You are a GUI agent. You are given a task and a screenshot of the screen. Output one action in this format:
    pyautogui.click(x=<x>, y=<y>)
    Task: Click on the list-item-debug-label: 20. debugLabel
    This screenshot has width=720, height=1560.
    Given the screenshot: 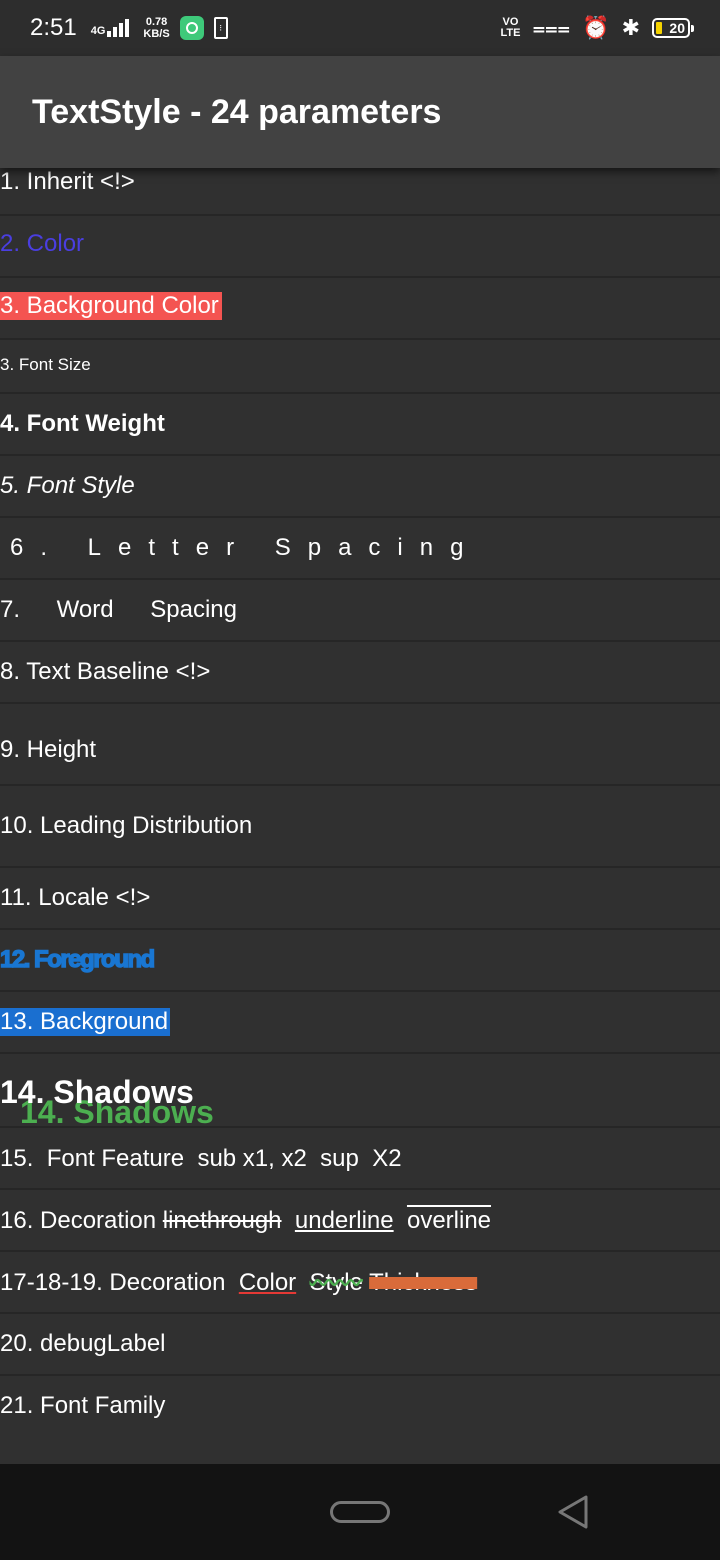 What is the action you would take?
    pyautogui.click(x=360, y=1345)
    